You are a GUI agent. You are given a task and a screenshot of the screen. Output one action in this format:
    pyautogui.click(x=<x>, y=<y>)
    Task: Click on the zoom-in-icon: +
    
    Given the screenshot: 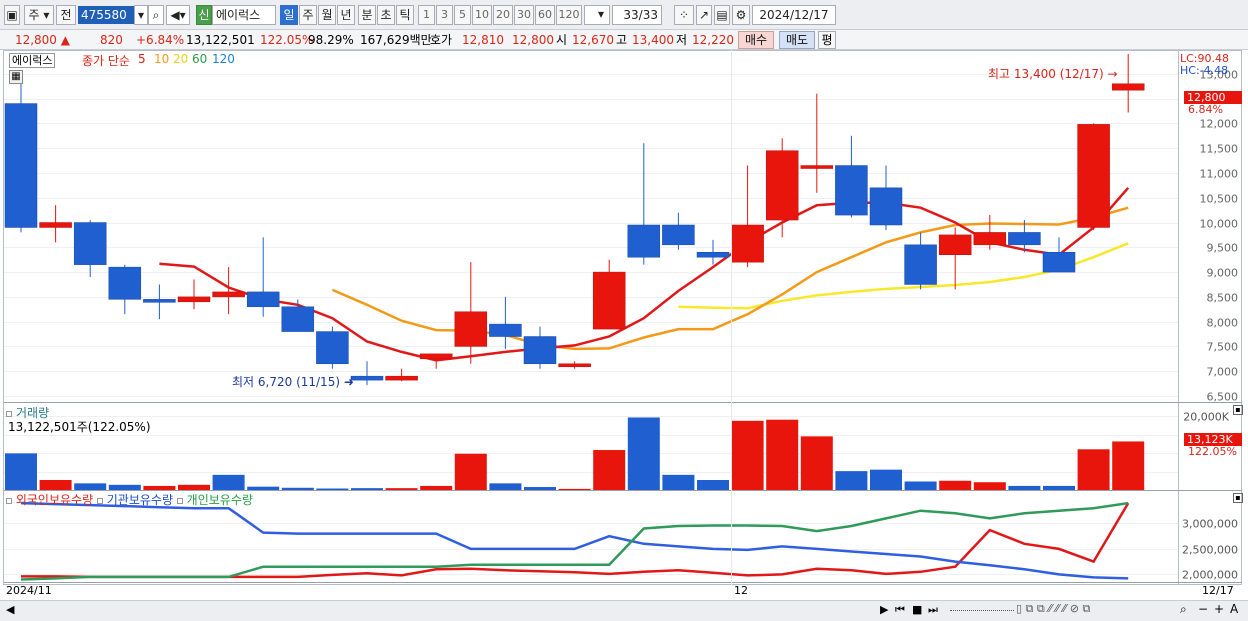 What is the action you would take?
    pyautogui.click(x=1219, y=609)
    